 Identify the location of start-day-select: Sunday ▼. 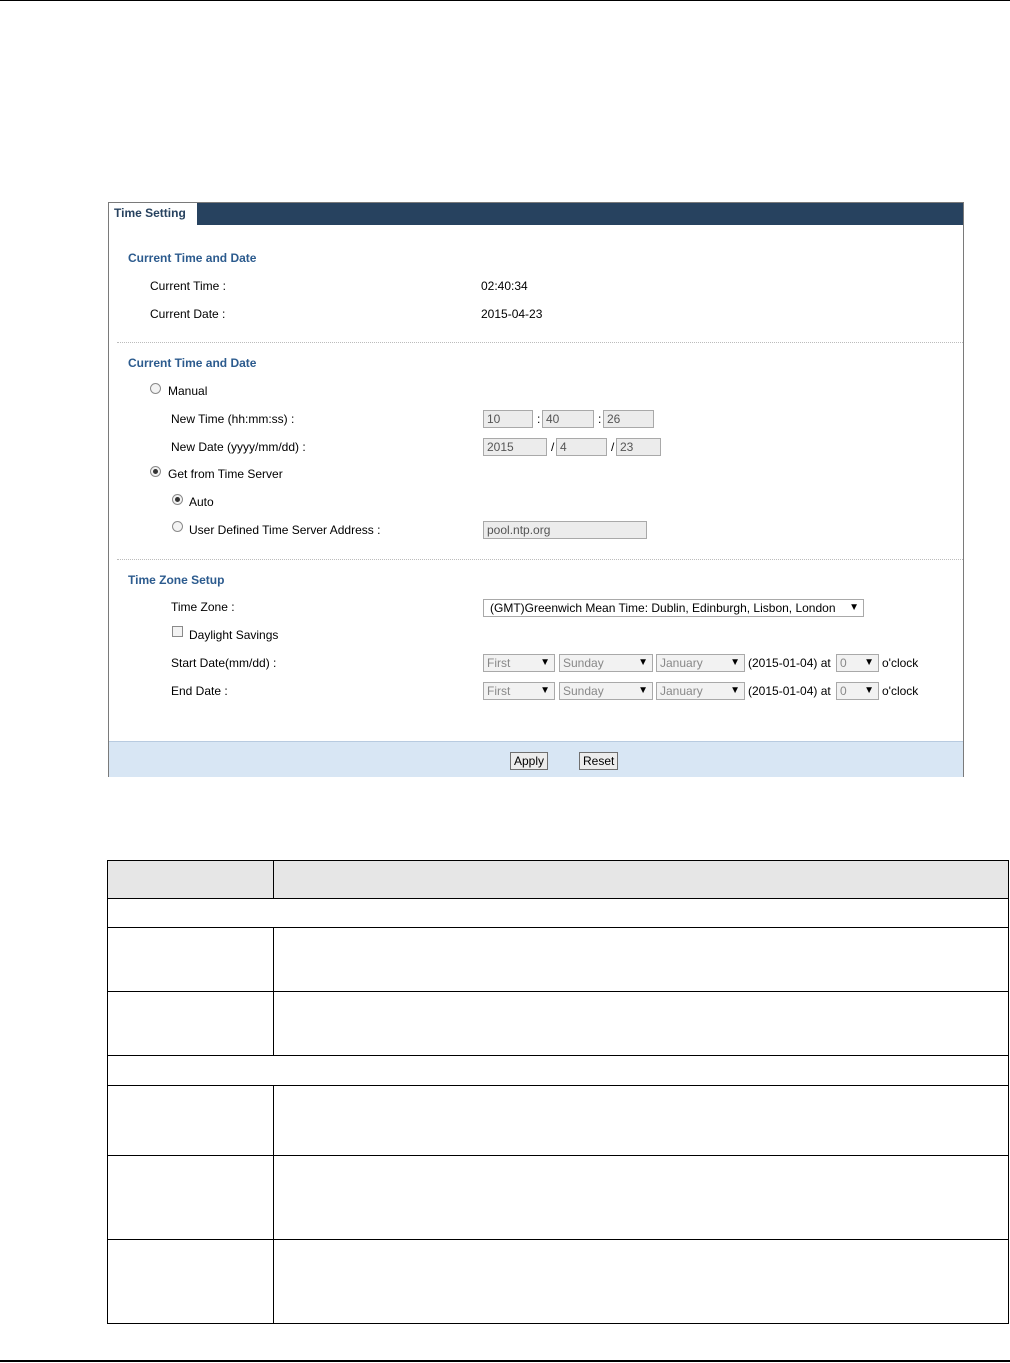
(606, 663).